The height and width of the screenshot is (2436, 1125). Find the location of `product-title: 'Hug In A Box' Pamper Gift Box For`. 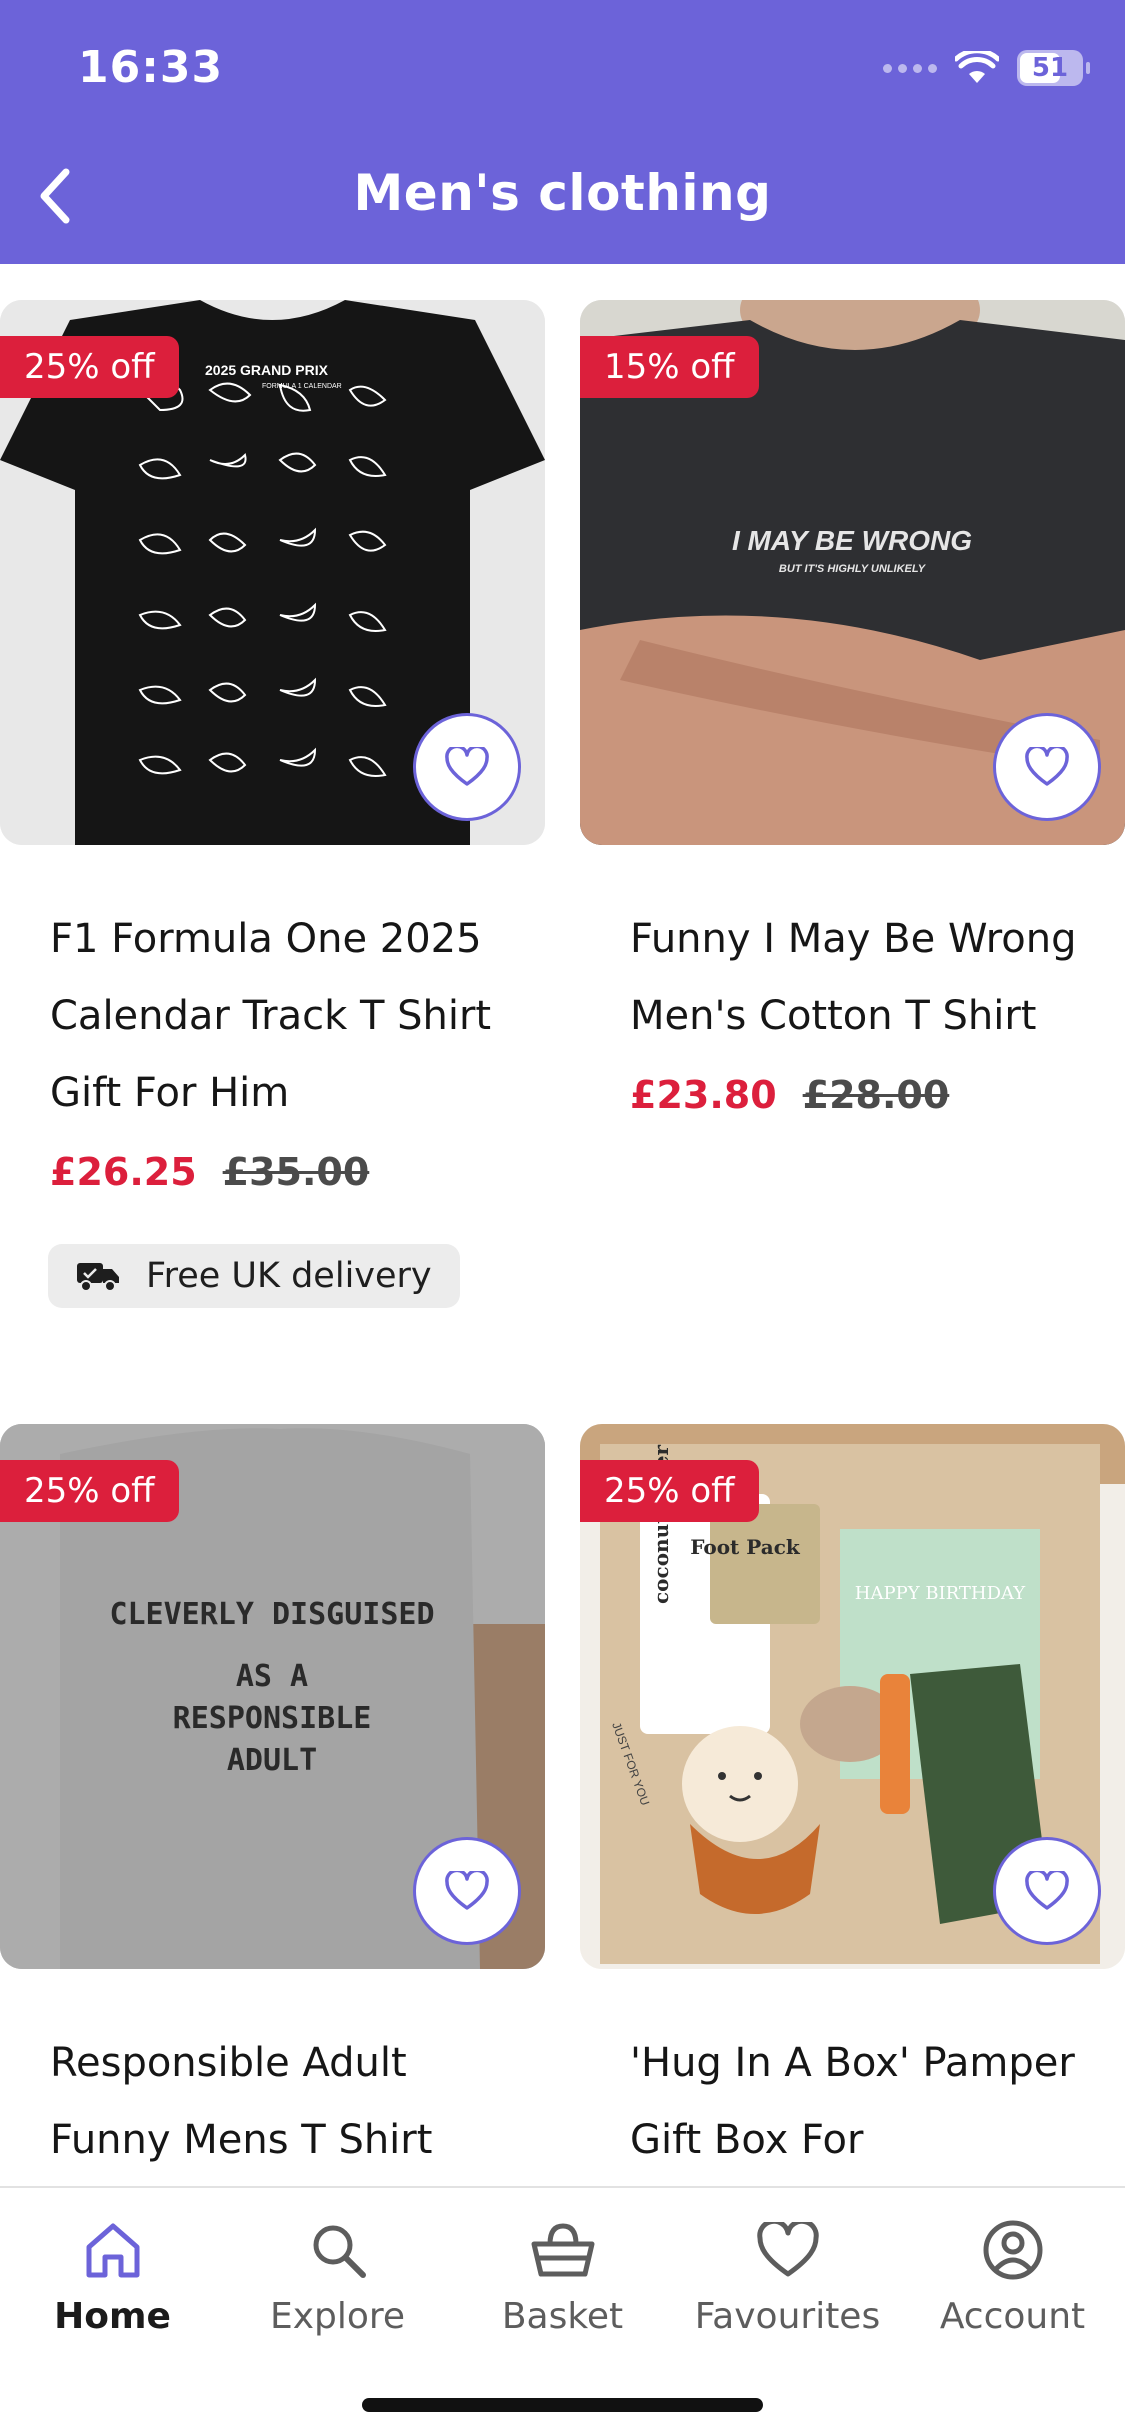

product-title: 'Hug In A Box' Pamper Gift Box For is located at coordinates (865, 2102).